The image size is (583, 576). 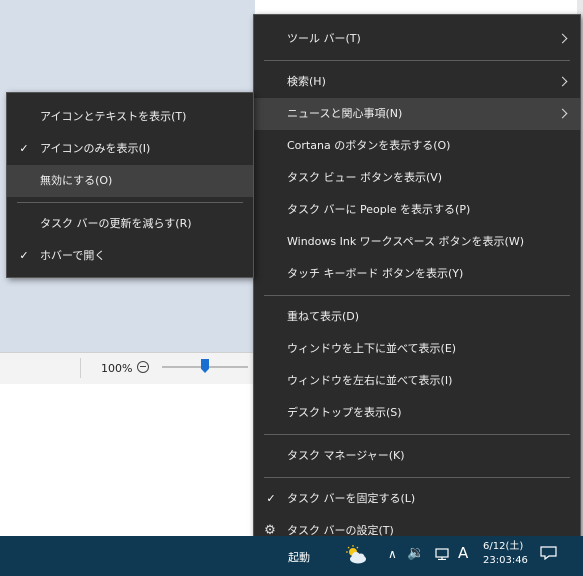 What do you see at coordinates (344, 412) in the screenshot?
I see `menu-item-label: デスクトップを表示(S)` at bounding box center [344, 412].